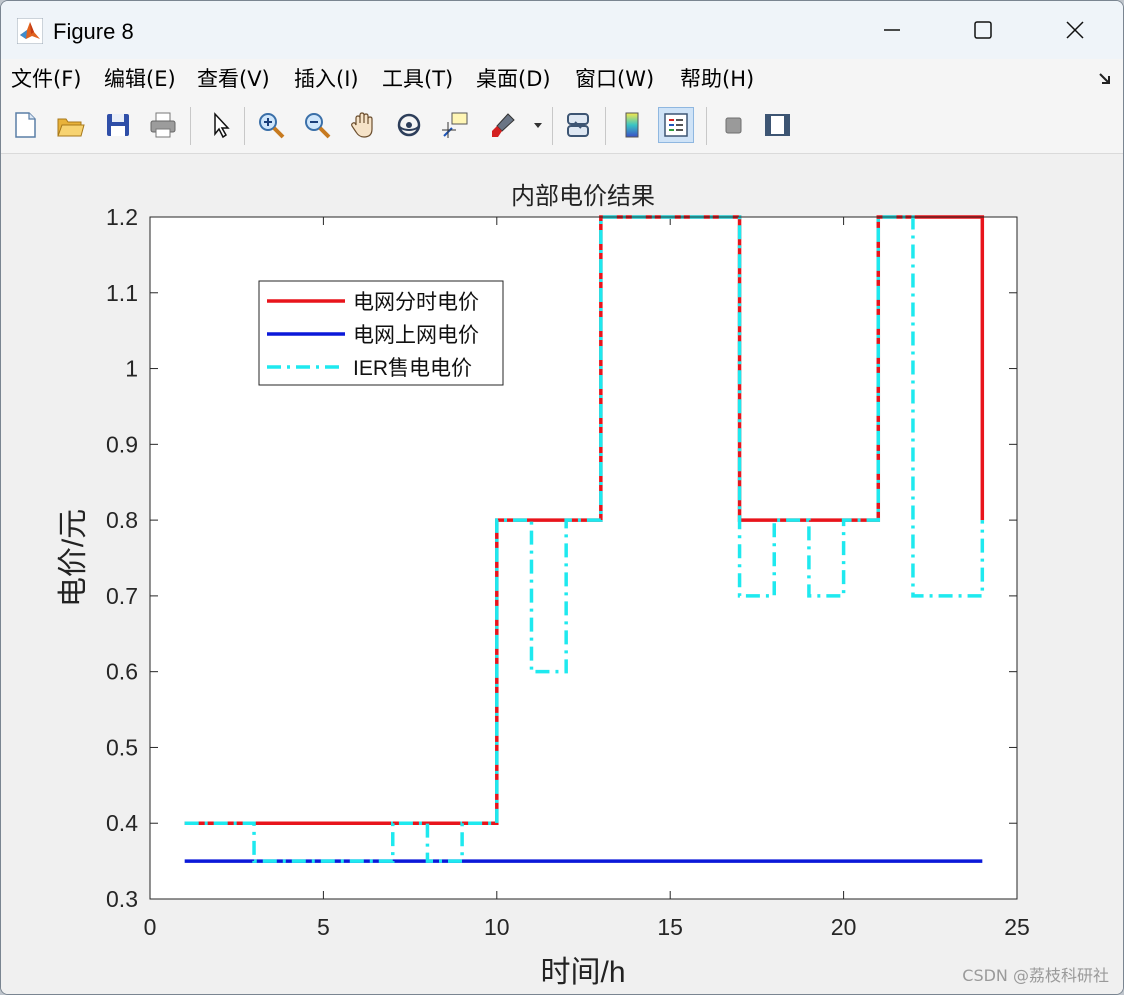 This screenshot has width=1124, height=995. What do you see at coordinates (844, 927) in the screenshot?
I see `x-tick-label: 20` at bounding box center [844, 927].